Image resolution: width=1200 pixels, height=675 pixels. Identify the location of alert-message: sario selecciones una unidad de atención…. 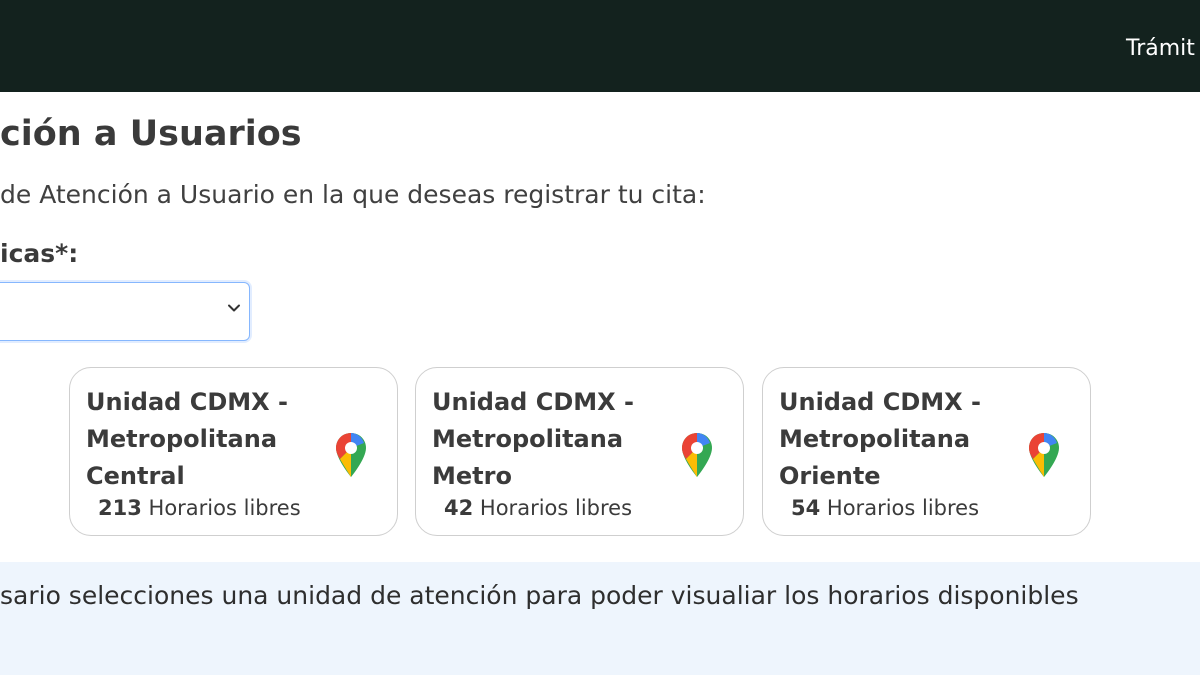
(539, 595).